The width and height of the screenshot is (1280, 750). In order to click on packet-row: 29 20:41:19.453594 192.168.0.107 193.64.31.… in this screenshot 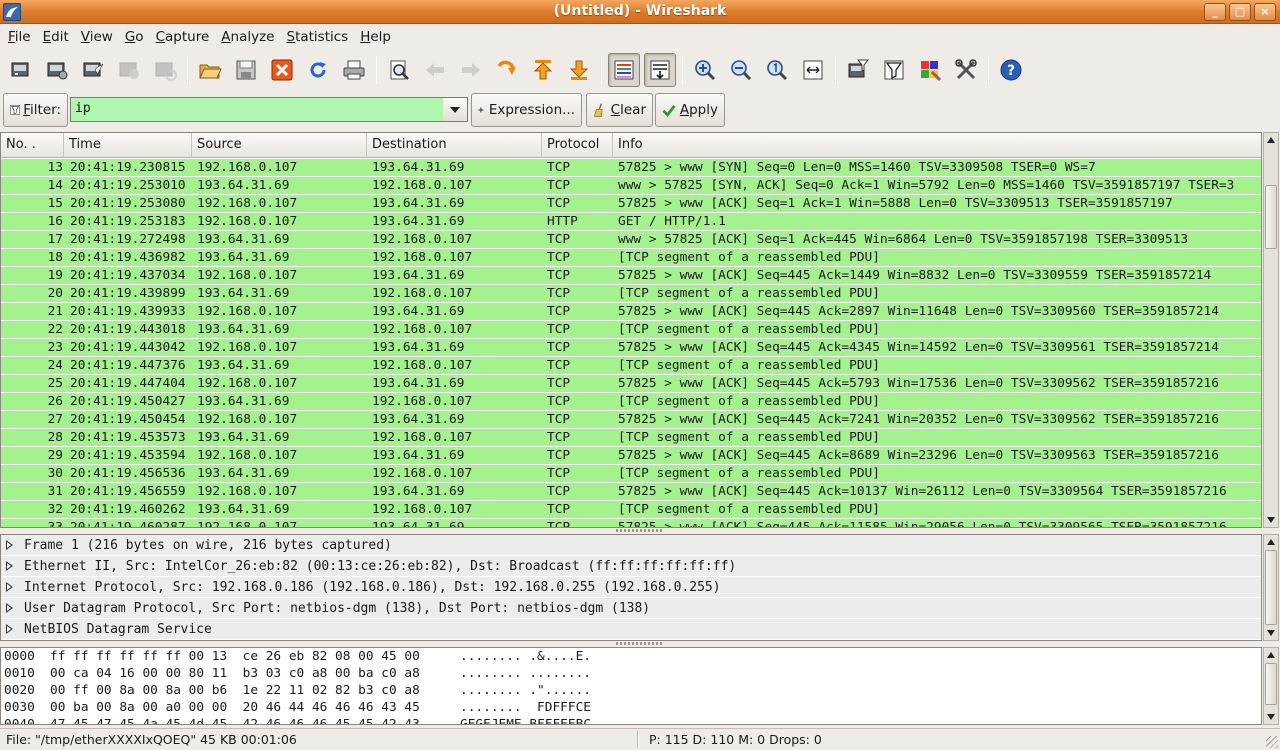, I will do `click(631, 456)`.